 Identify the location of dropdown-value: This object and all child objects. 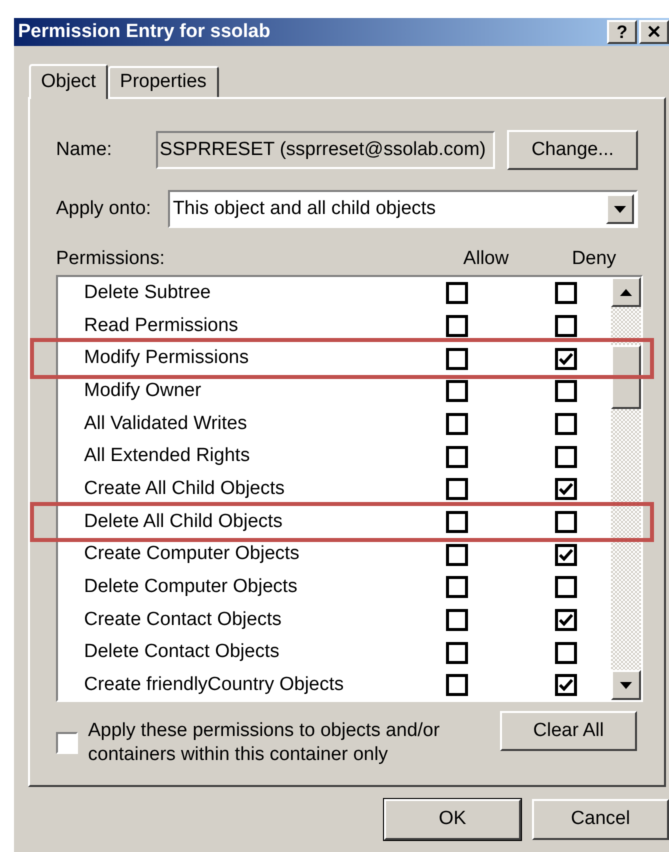
(304, 208).